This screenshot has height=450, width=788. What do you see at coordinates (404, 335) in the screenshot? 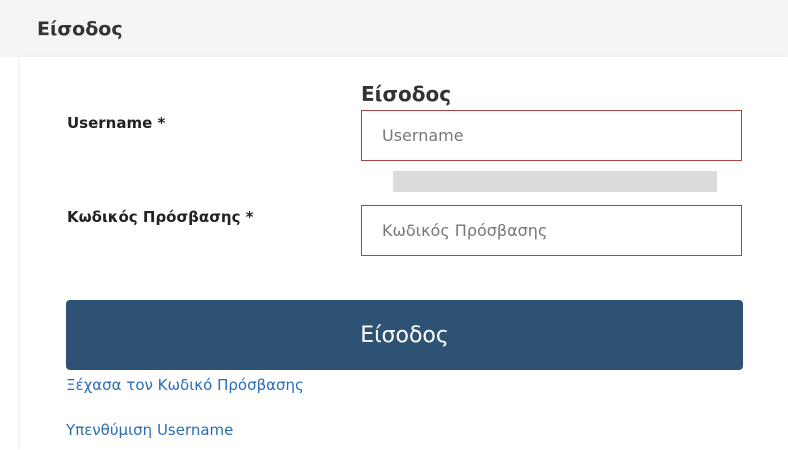
I see `login-button: Είσοδος` at bounding box center [404, 335].